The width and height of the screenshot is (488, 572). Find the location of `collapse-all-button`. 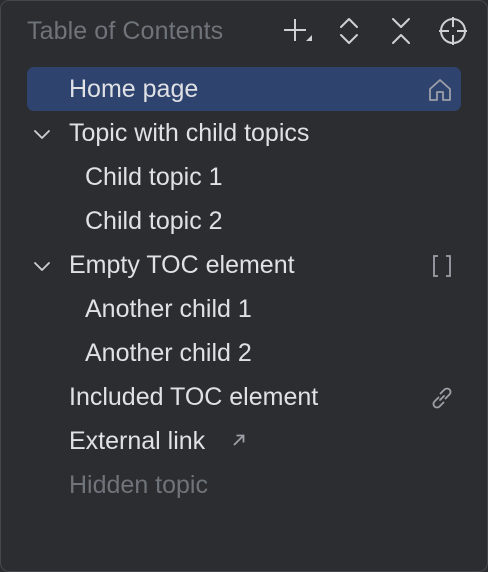

collapse-all-button is located at coordinates (401, 31).